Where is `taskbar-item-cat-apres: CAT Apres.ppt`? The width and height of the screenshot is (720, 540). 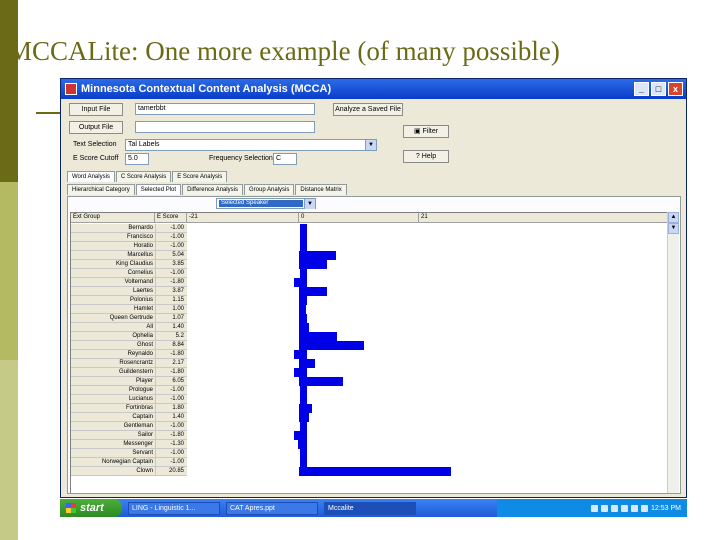
taskbar-item-cat-apres: CAT Apres.ppt is located at coordinates (272, 508).